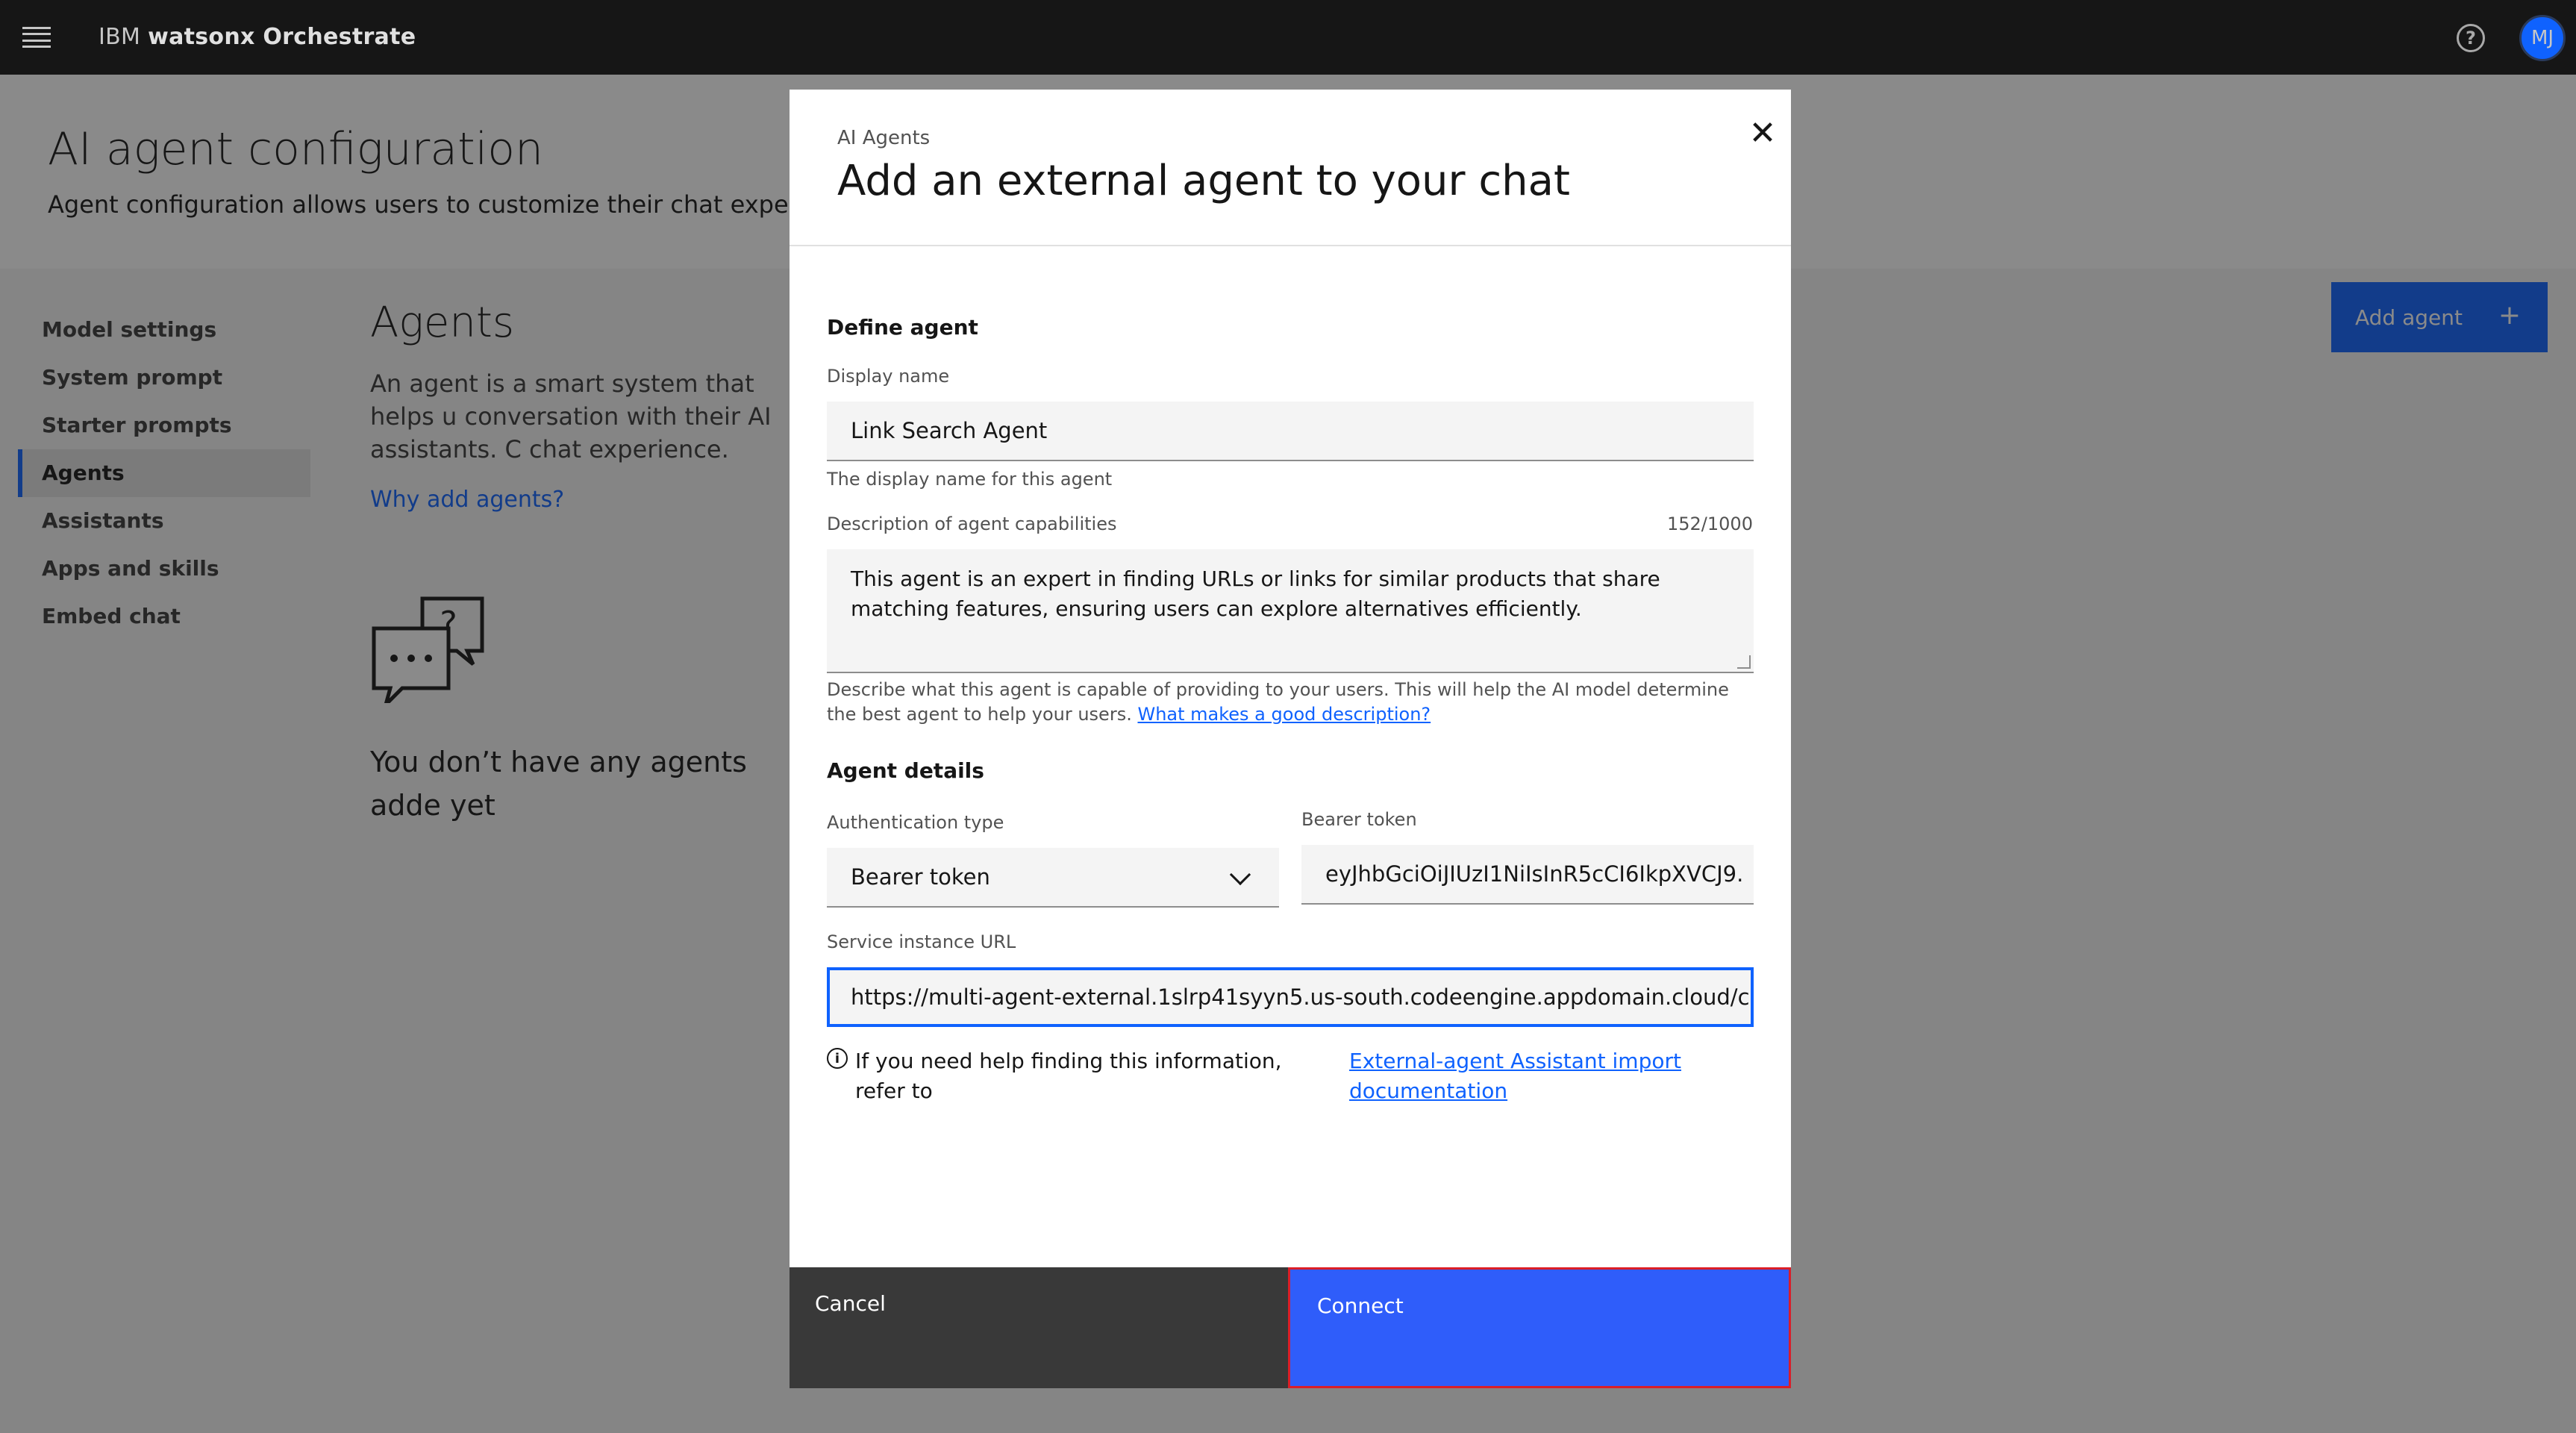 The height and width of the screenshot is (1433, 2576). What do you see at coordinates (888, 376) in the screenshot?
I see `display-name-label: Display name` at bounding box center [888, 376].